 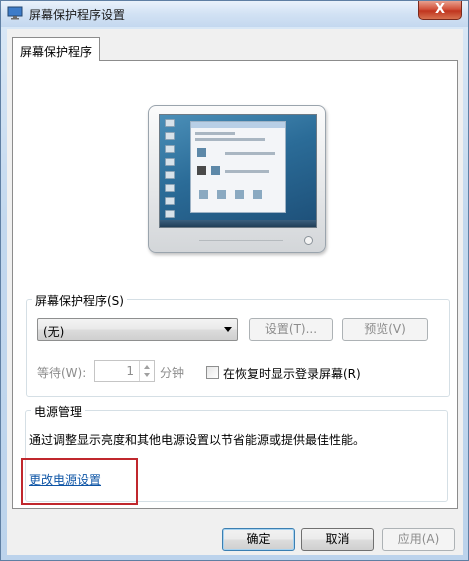 What do you see at coordinates (234, 14) in the screenshot?
I see `title-bar: 屏幕保护程序设置 X` at bounding box center [234, 14].